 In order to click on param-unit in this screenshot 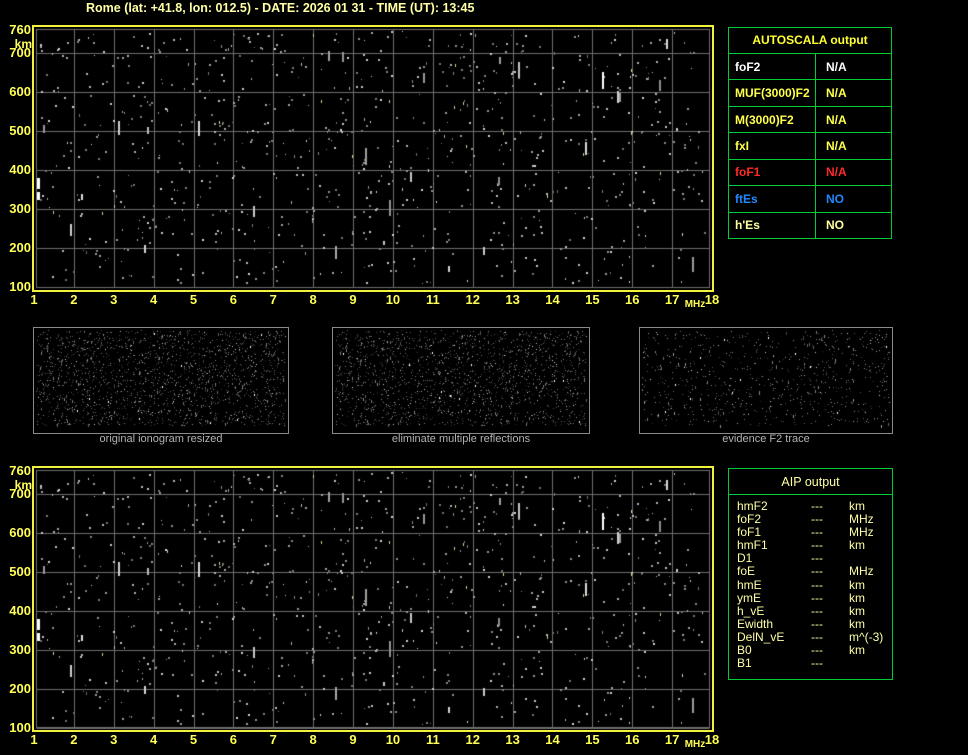, I will do `click(870, 663)`.